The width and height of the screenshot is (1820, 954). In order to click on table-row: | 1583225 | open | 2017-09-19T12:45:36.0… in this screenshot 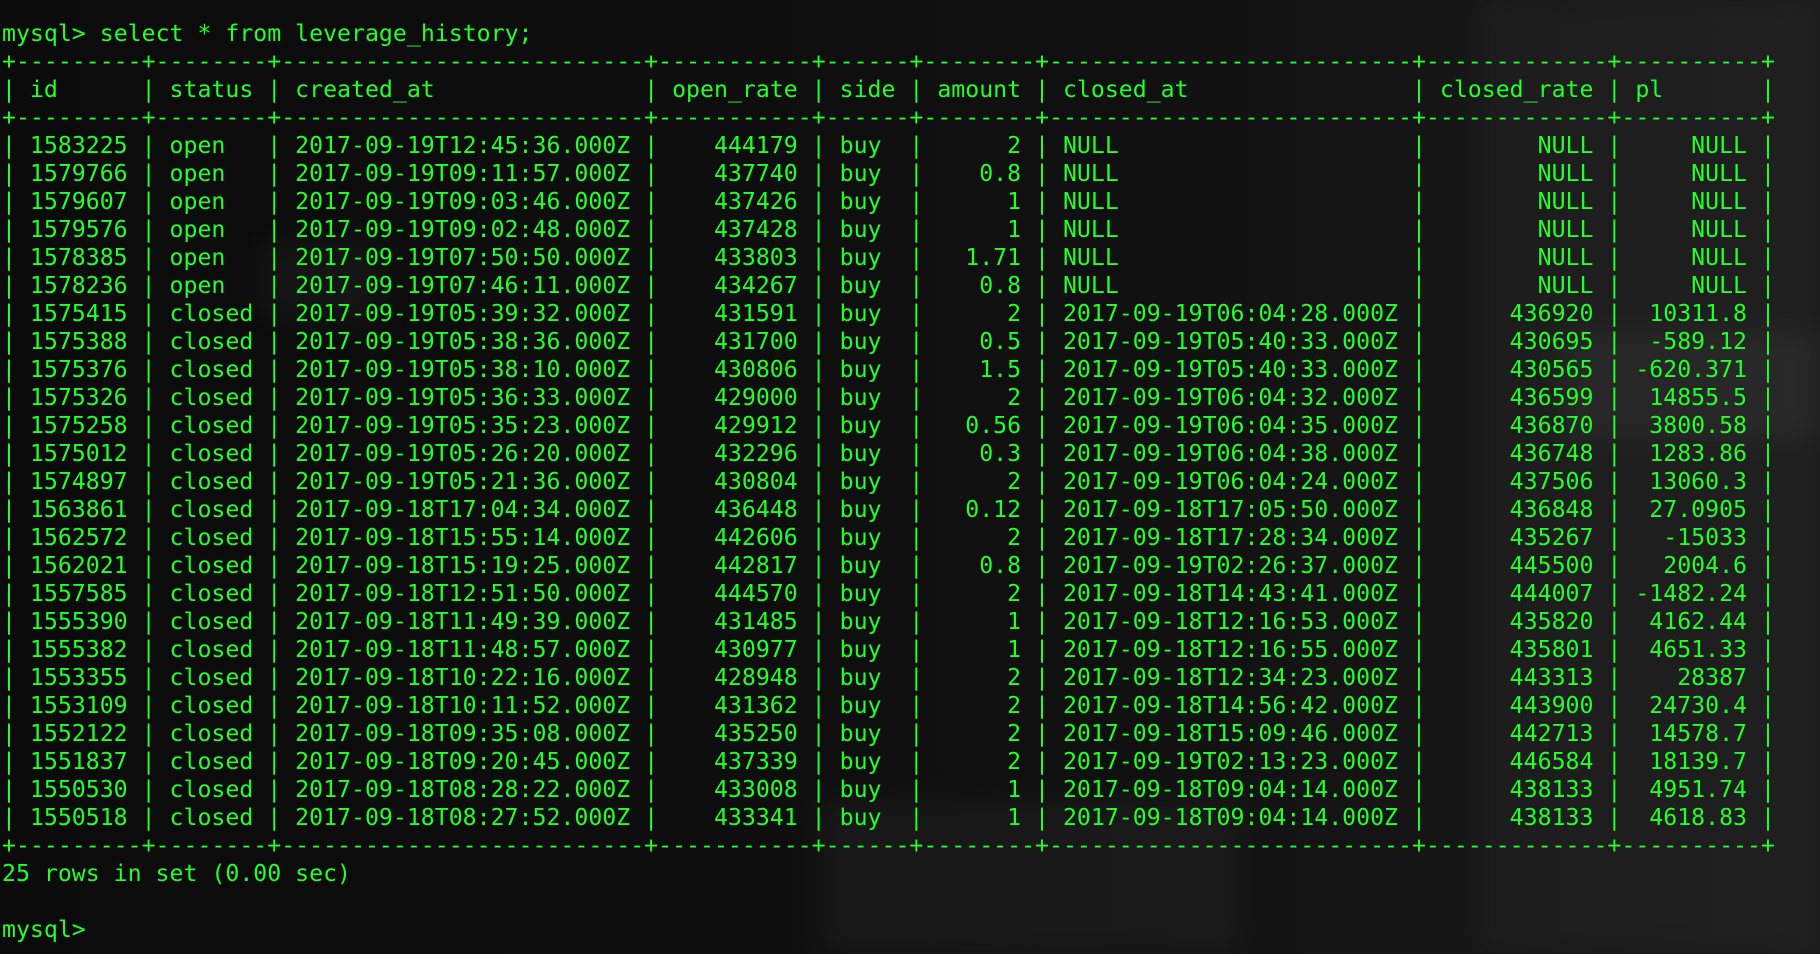, I will do `click(888, 145)`.